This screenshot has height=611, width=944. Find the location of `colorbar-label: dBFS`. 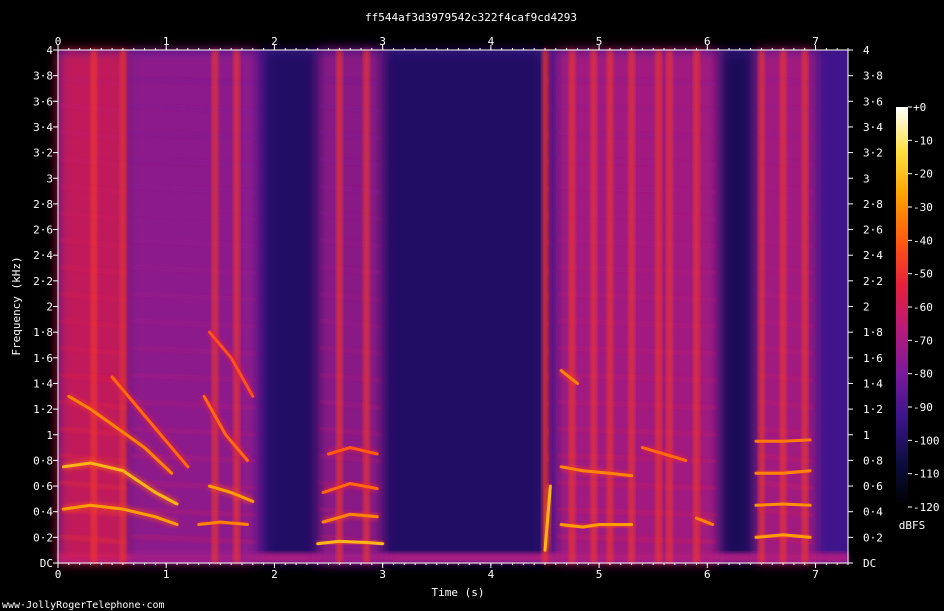

colorbar-label: dBFS is located at coordinates (912, 525).